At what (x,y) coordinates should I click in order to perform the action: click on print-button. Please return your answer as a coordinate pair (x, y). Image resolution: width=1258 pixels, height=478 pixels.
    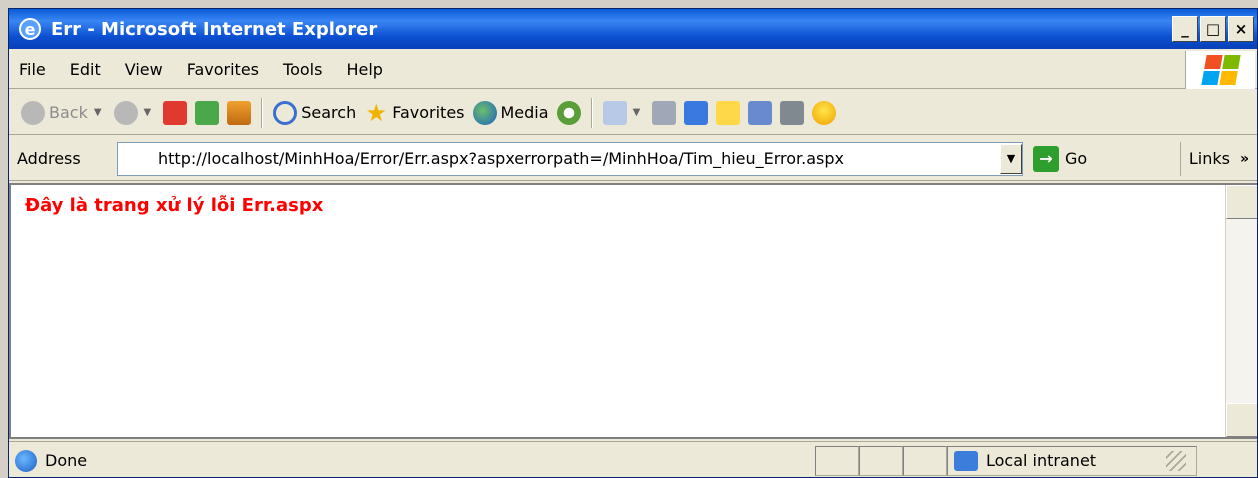
    Looking at the image, I should click on (664, 113).